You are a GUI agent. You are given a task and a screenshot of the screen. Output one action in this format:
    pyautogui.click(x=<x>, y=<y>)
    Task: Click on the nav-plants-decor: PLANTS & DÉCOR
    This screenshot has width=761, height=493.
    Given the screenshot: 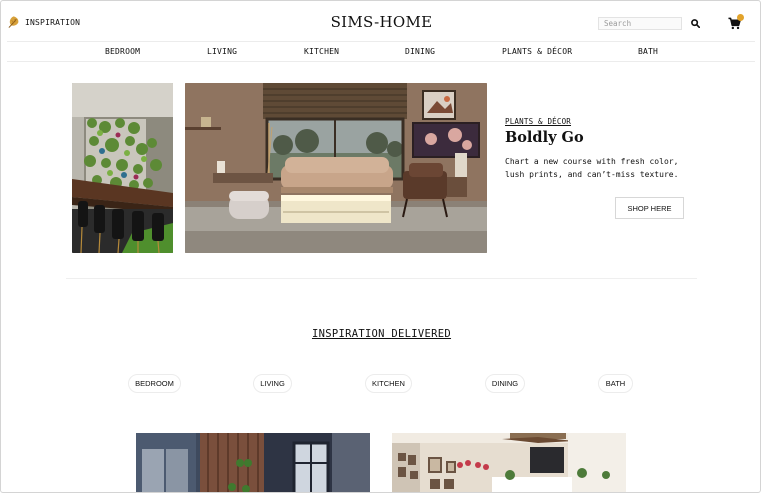 What is the action you would take?
    pyautogui.click(x=537, y=51)
    